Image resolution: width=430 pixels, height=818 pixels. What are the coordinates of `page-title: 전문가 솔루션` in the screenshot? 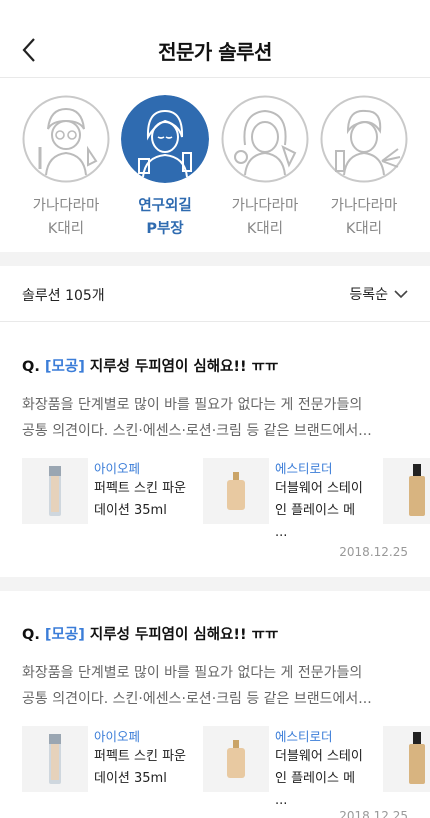 It's located at (215, 52).